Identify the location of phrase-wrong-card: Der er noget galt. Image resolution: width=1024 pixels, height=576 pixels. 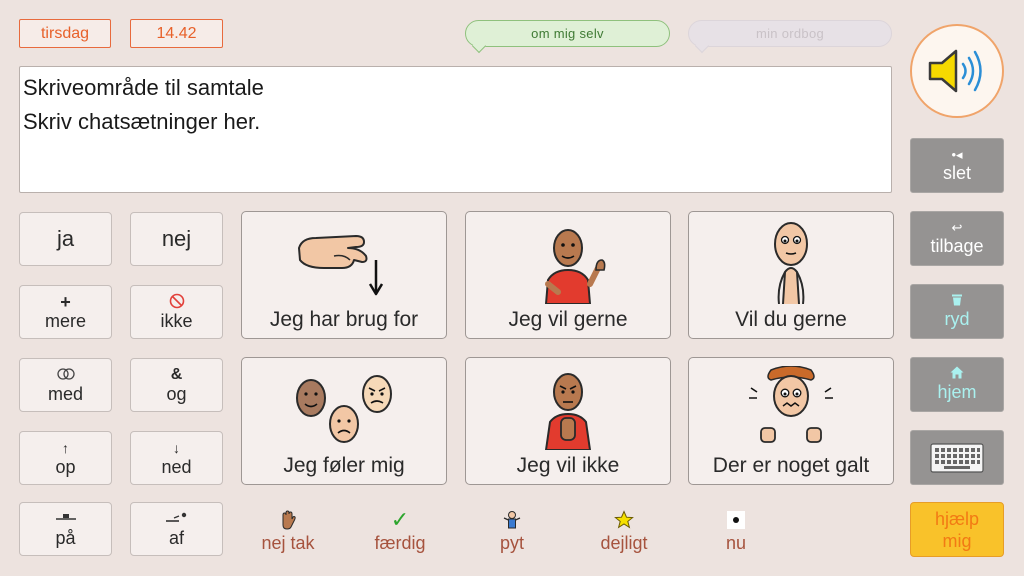
(791, 421).